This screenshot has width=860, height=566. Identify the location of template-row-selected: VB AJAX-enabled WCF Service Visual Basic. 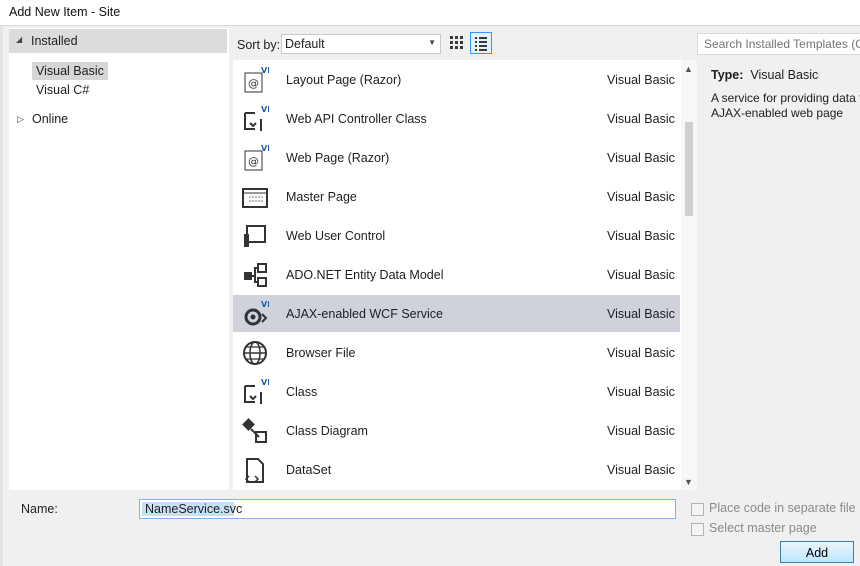
(456, 313).